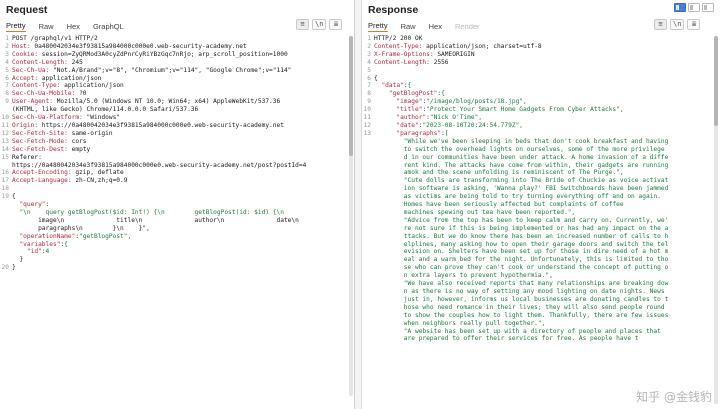 This screenshot has width=720, height=409. I want to click on response-line: 5, so click(541, 71).